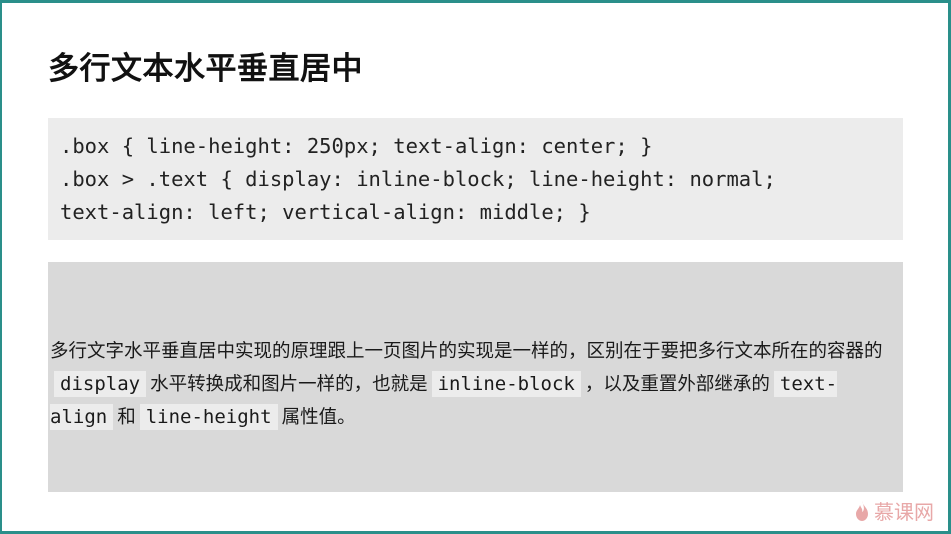 This screenshot has height=534, width=951. What do you see at coordinates (100, 384) in the screenshot?
I see `inline-code: display` at bounding box center [100, 384].